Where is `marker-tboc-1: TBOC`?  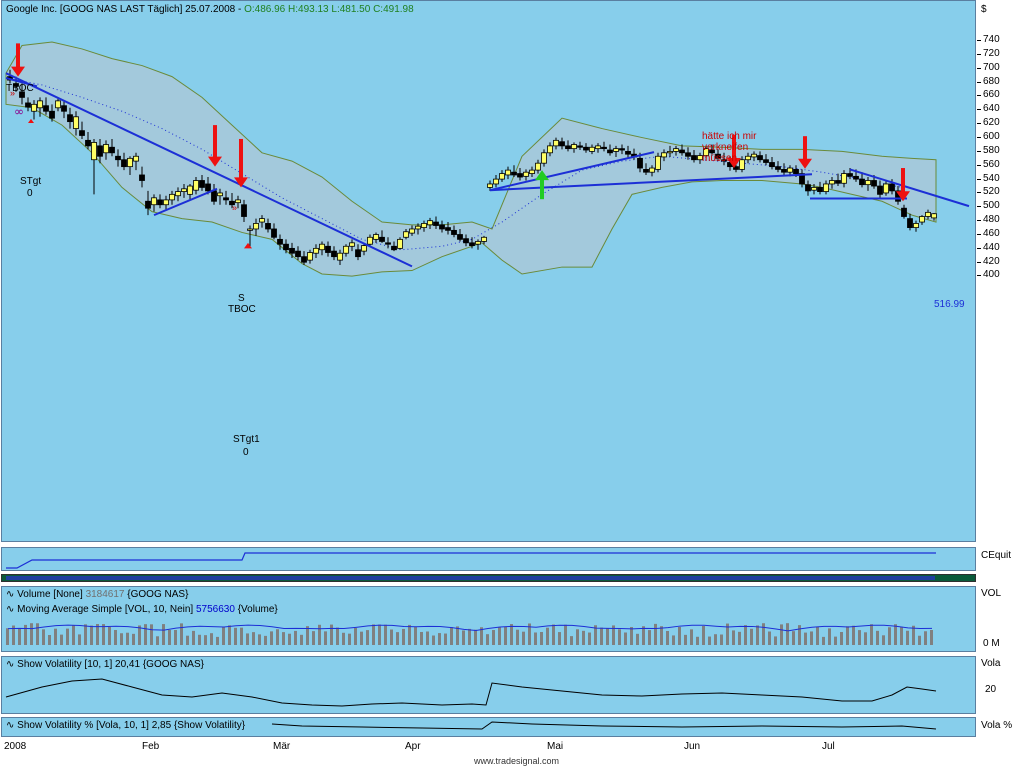
marker-tboc-1: TBOC is located at coordinates (20, 88).